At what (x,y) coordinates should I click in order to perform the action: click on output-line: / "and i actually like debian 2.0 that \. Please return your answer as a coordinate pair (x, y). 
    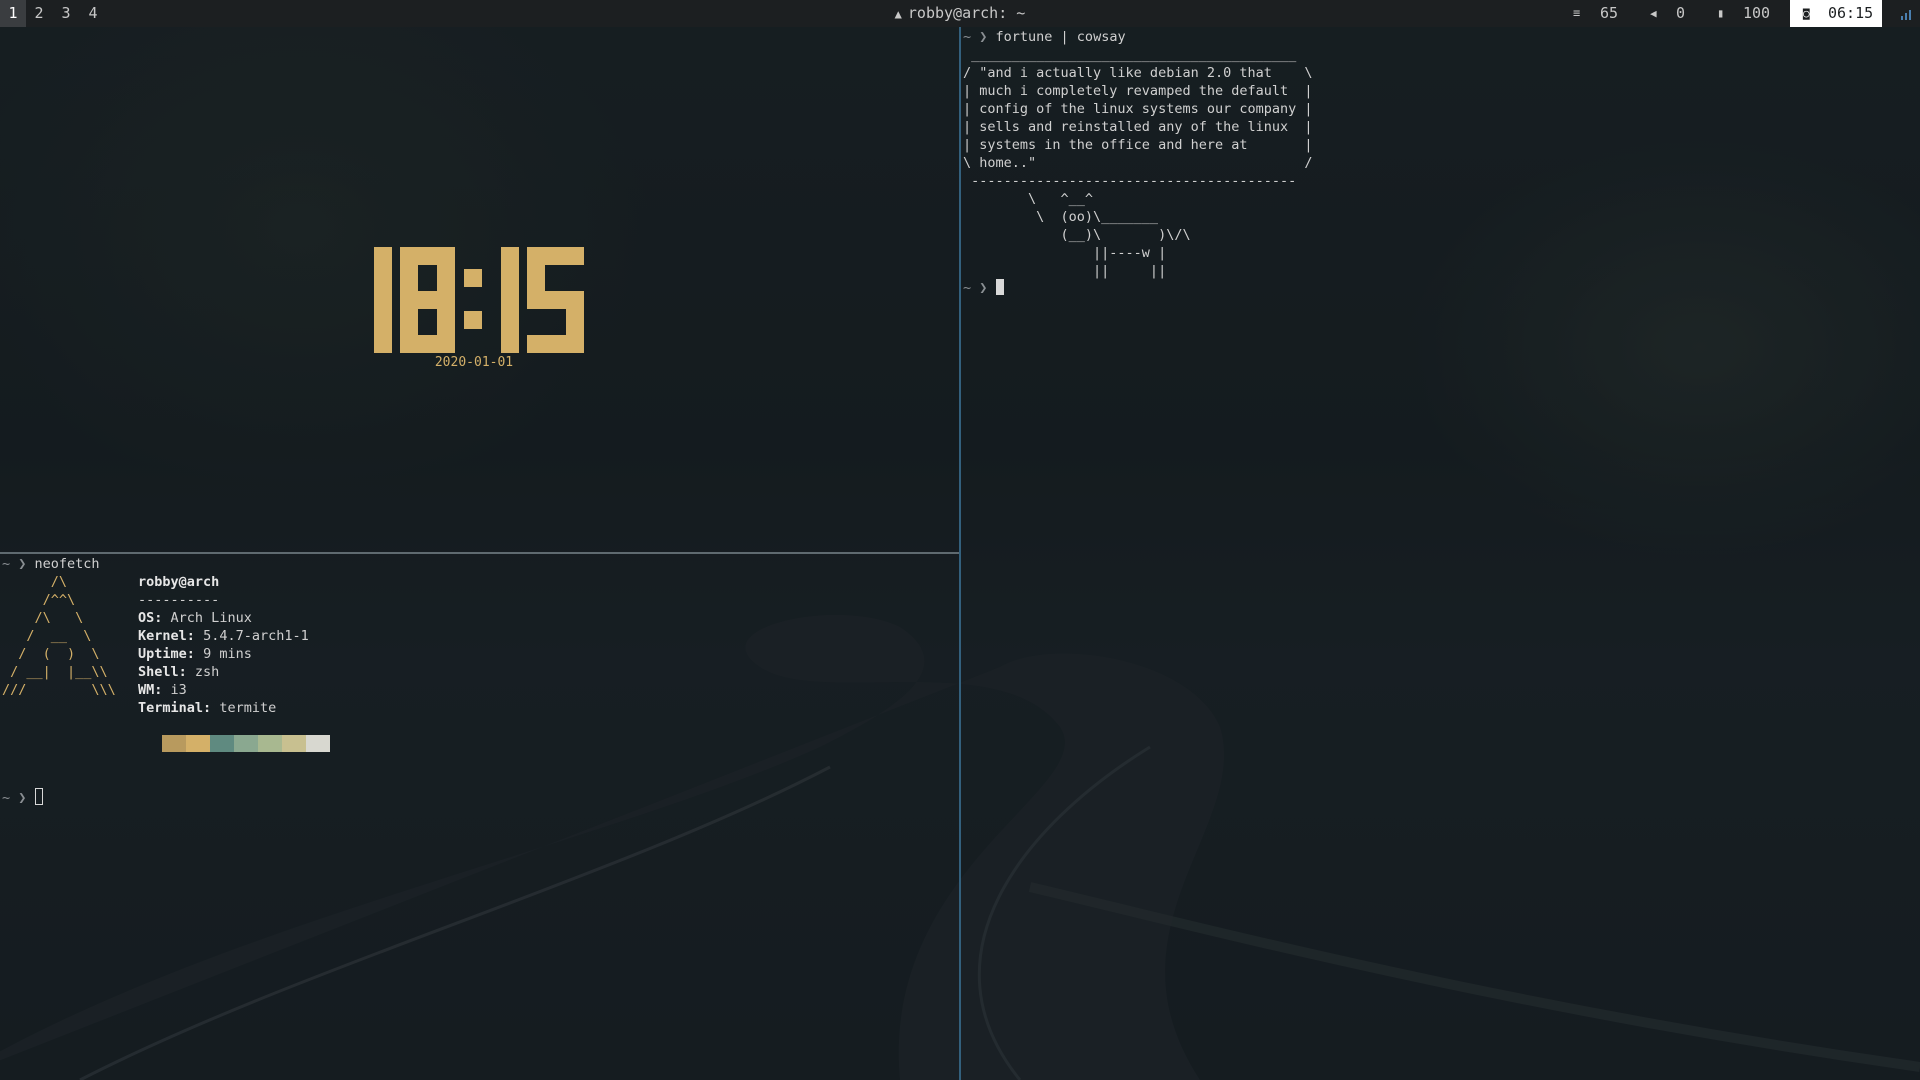
    Looking at the image, I should click on (1138, 73).